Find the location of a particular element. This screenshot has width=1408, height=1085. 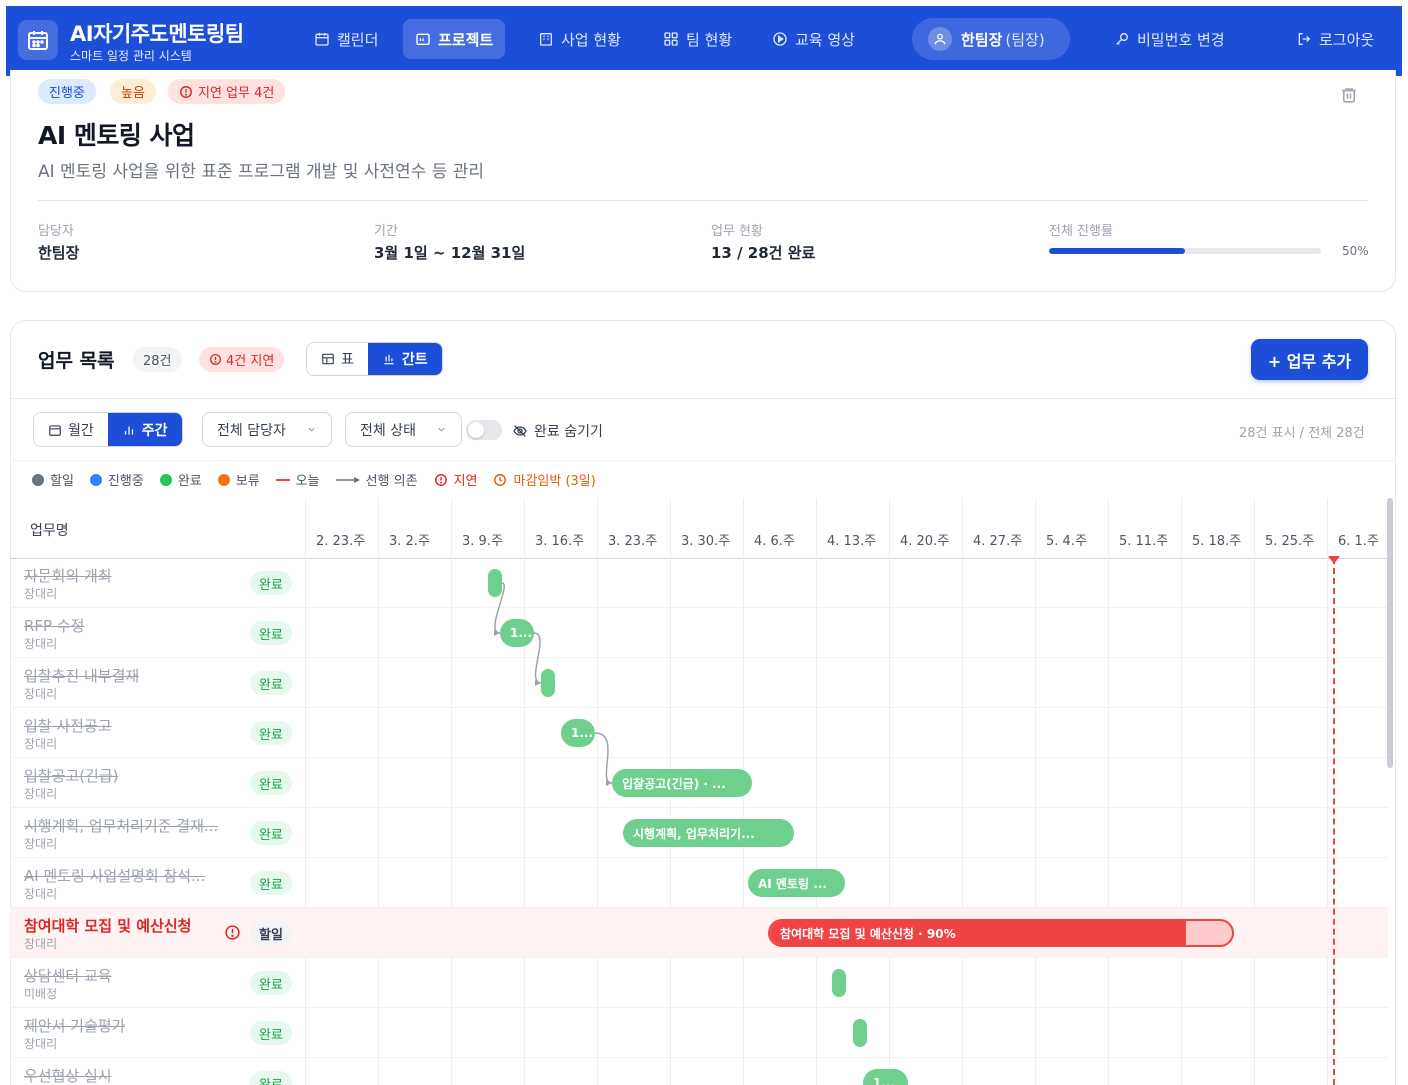

hide-done-toggle is located at coordinates (484, 430).